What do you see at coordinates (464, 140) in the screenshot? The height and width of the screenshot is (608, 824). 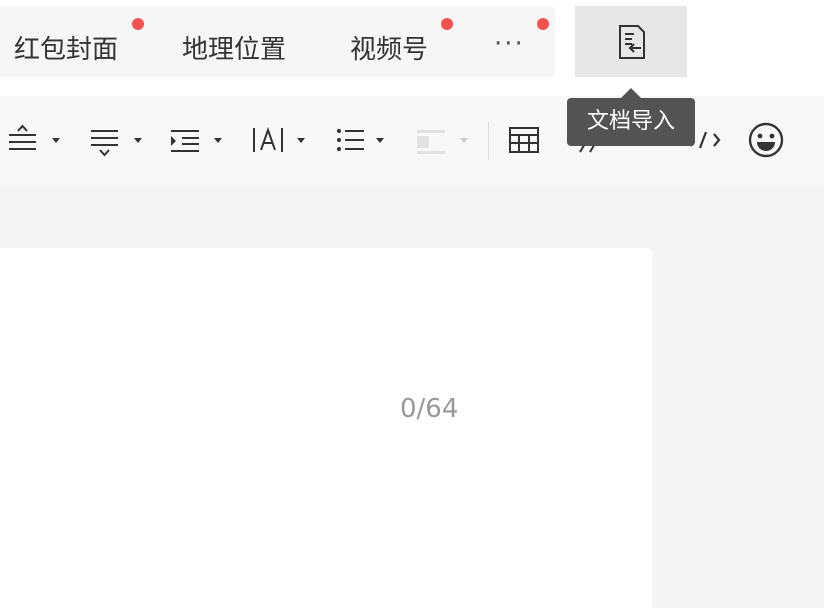 I see `block-style-caret-icon` at bounding box center [464, 140].